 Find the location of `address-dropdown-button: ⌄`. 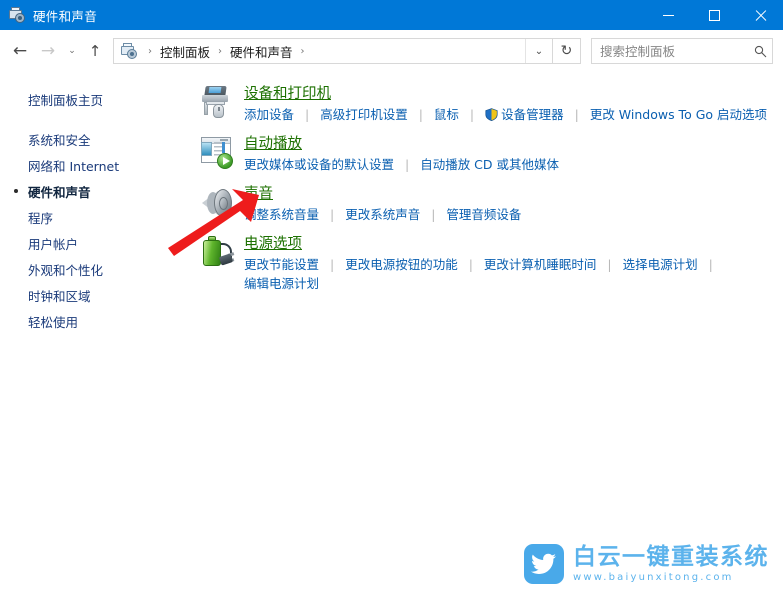

address-dropdown-button: ⌄ is located at coordinates (538, 51).